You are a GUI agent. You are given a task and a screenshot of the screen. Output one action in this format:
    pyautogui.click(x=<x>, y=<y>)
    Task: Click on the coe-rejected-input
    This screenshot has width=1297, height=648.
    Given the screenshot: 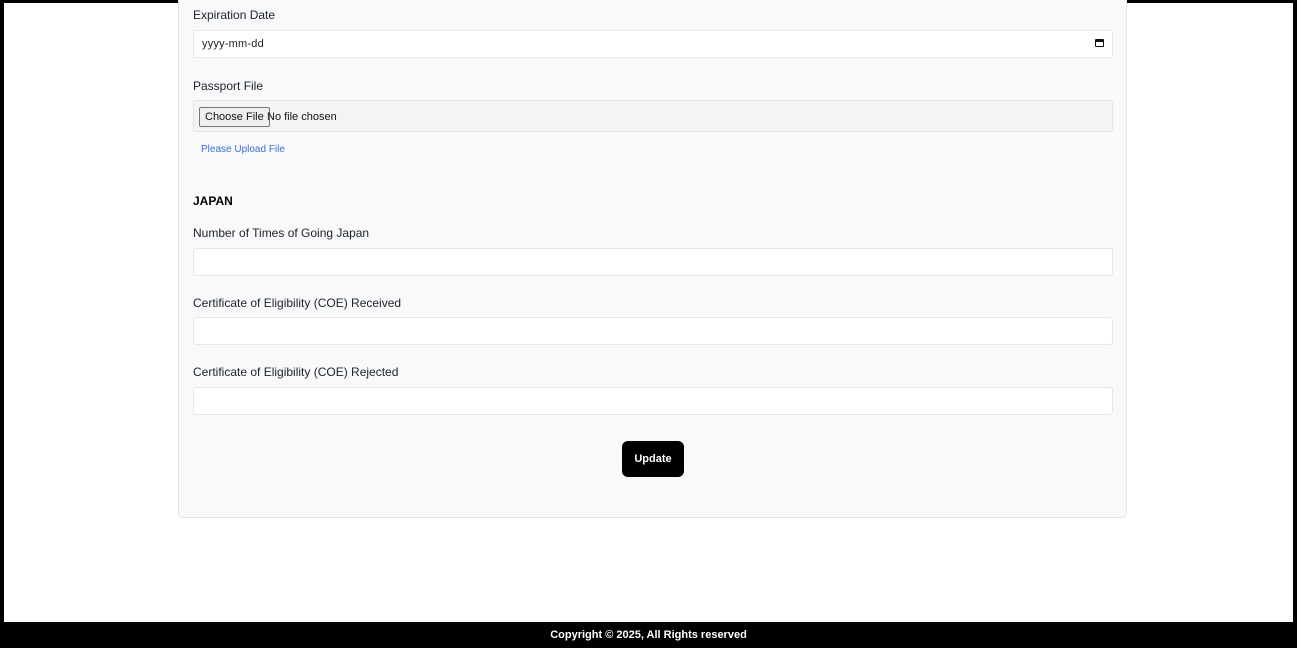 What is the action you would take?
    pyautogui.click(x=653, y=401)
    